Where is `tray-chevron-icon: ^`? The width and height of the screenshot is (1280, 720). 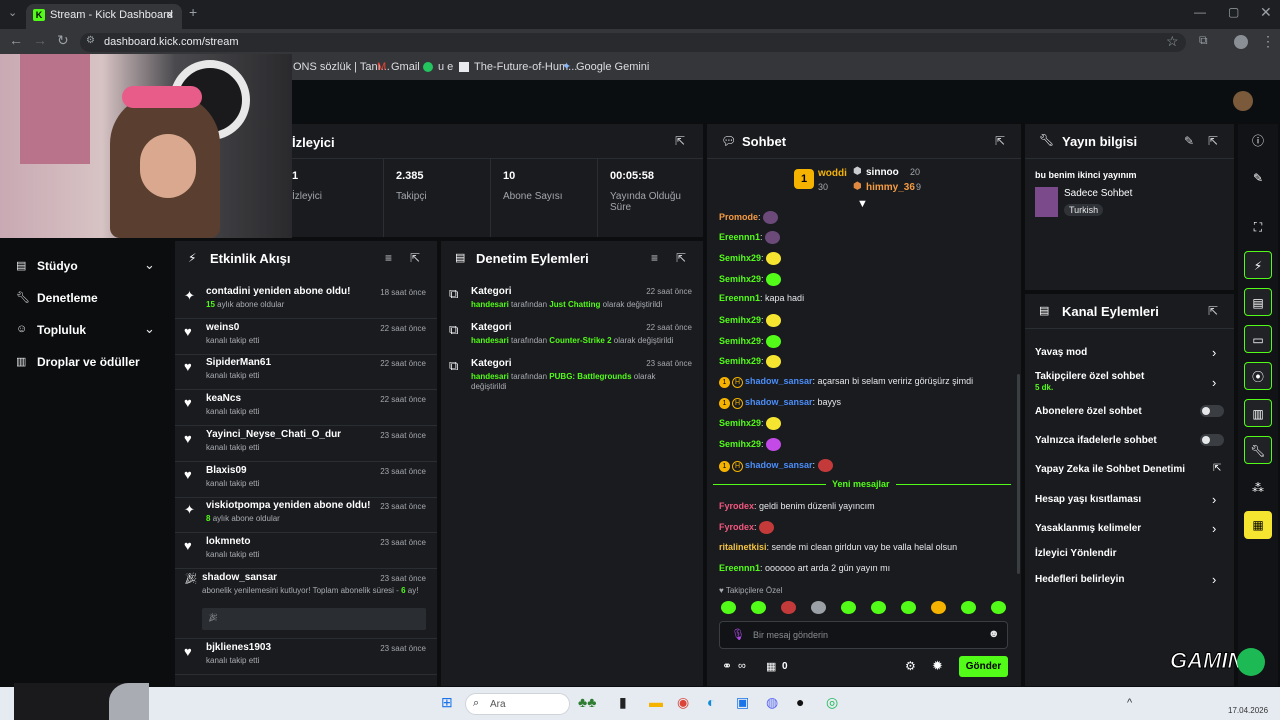
tray-chevron-icon: ^ is located at coordinates (1129, 703).